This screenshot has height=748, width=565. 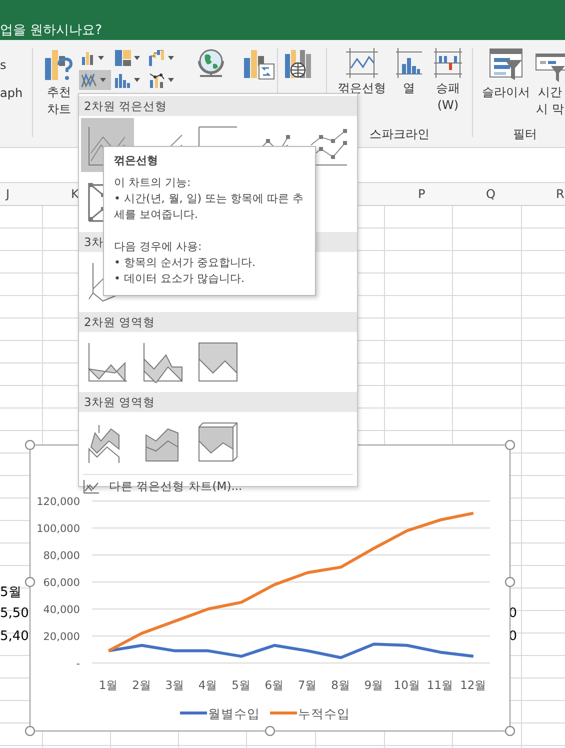 I want to click on axis-tick-label: 60,000, so click(x=61, y=583).